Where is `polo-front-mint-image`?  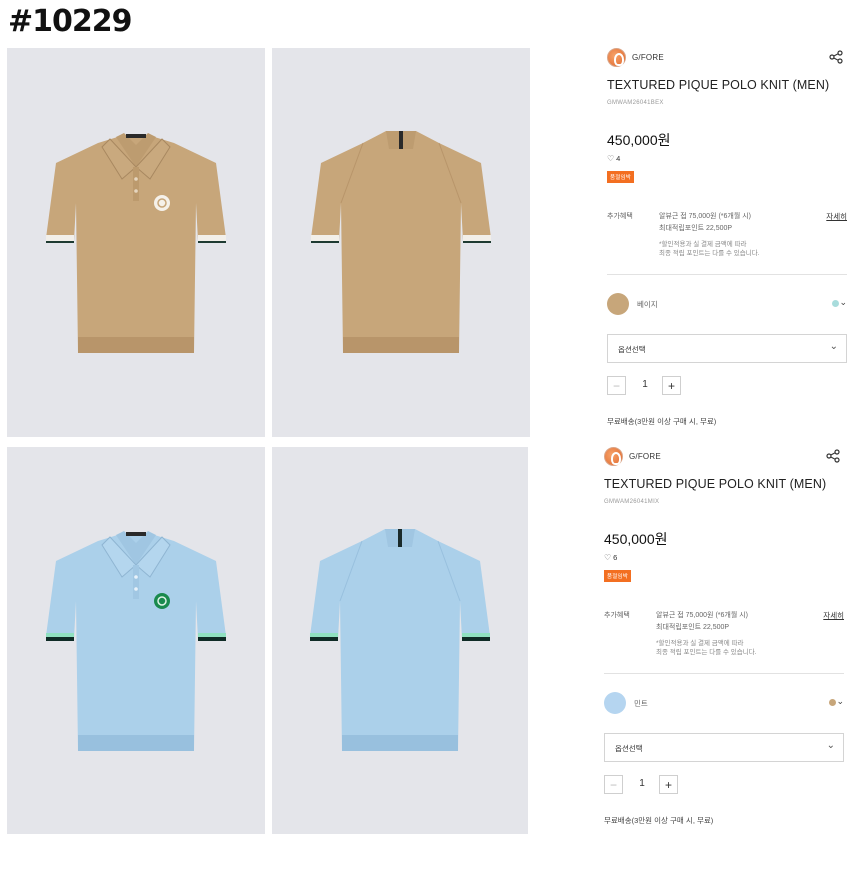
polo-front-mint-image is located at coordinates (136, 640).